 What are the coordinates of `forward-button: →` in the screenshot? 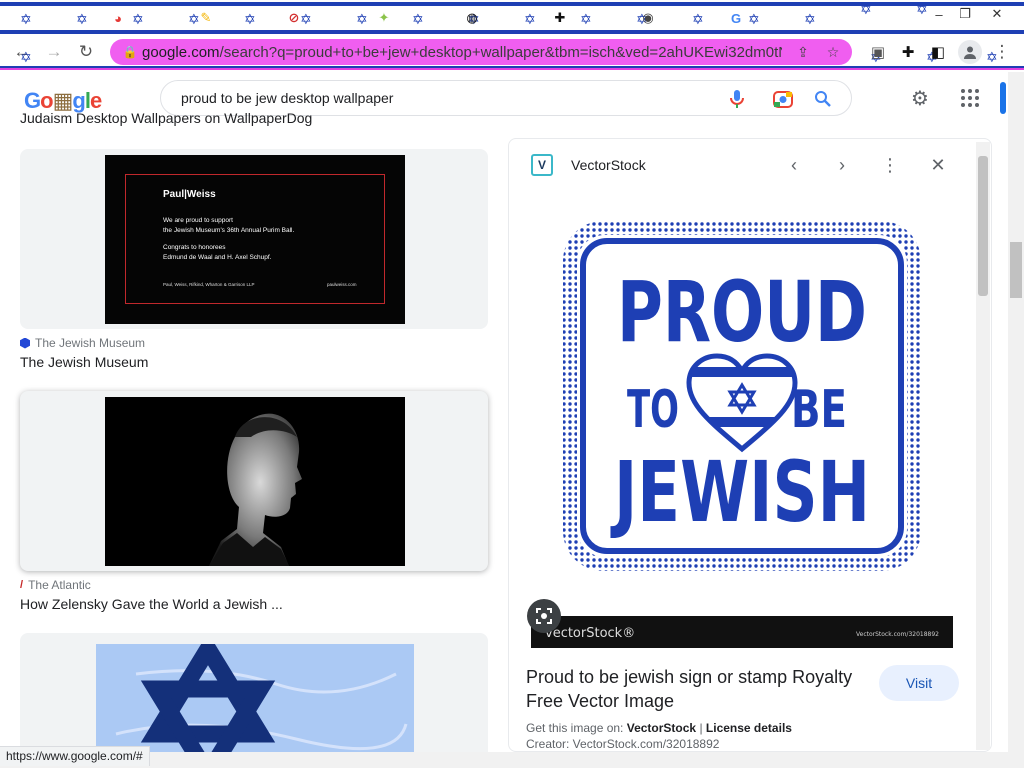 It's located at (54, 52).